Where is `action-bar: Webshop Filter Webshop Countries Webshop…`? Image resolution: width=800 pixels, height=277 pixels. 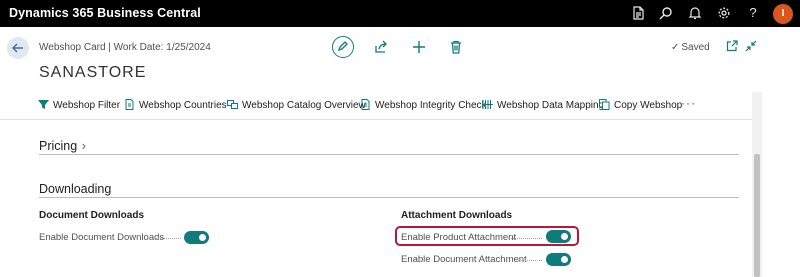 action-bar: Webshop Filter Webshop Countries Webshop… is located at coordinates (401, 106).